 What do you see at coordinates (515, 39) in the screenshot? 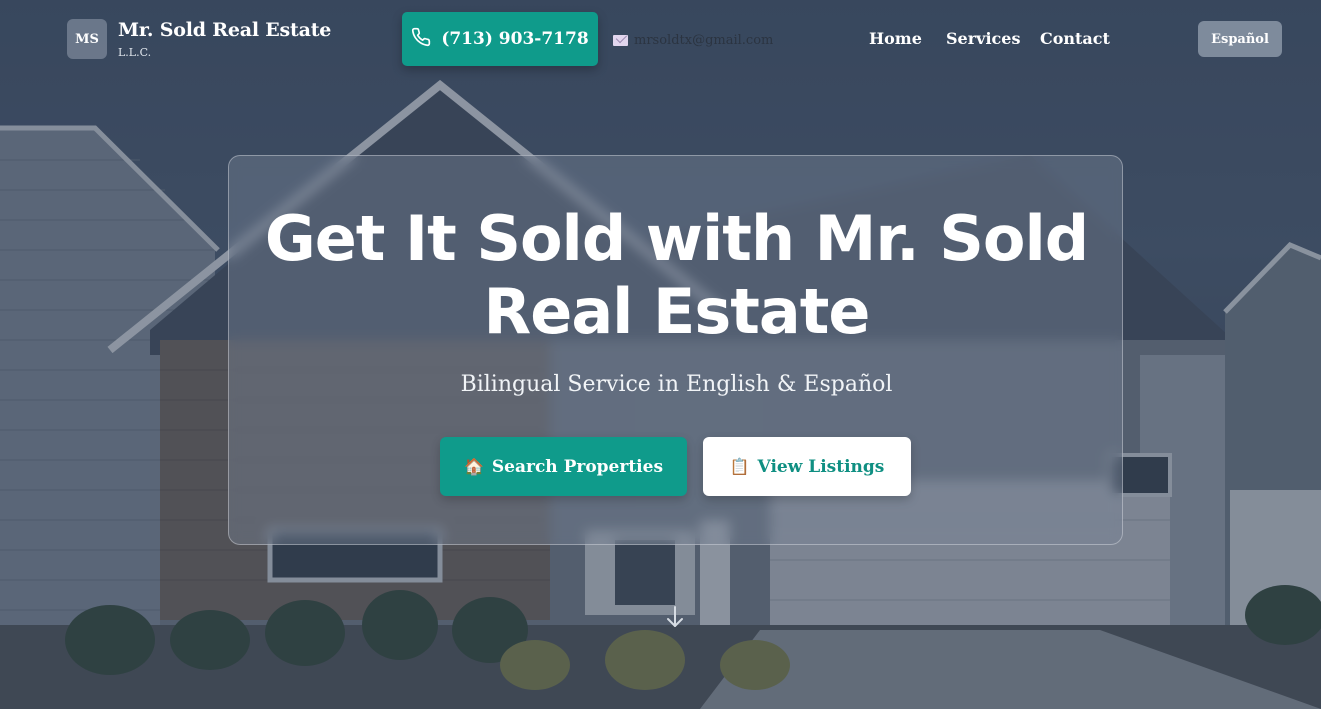
I see `phone-number: (713) 903-7178` at bounding box center [515, 39].